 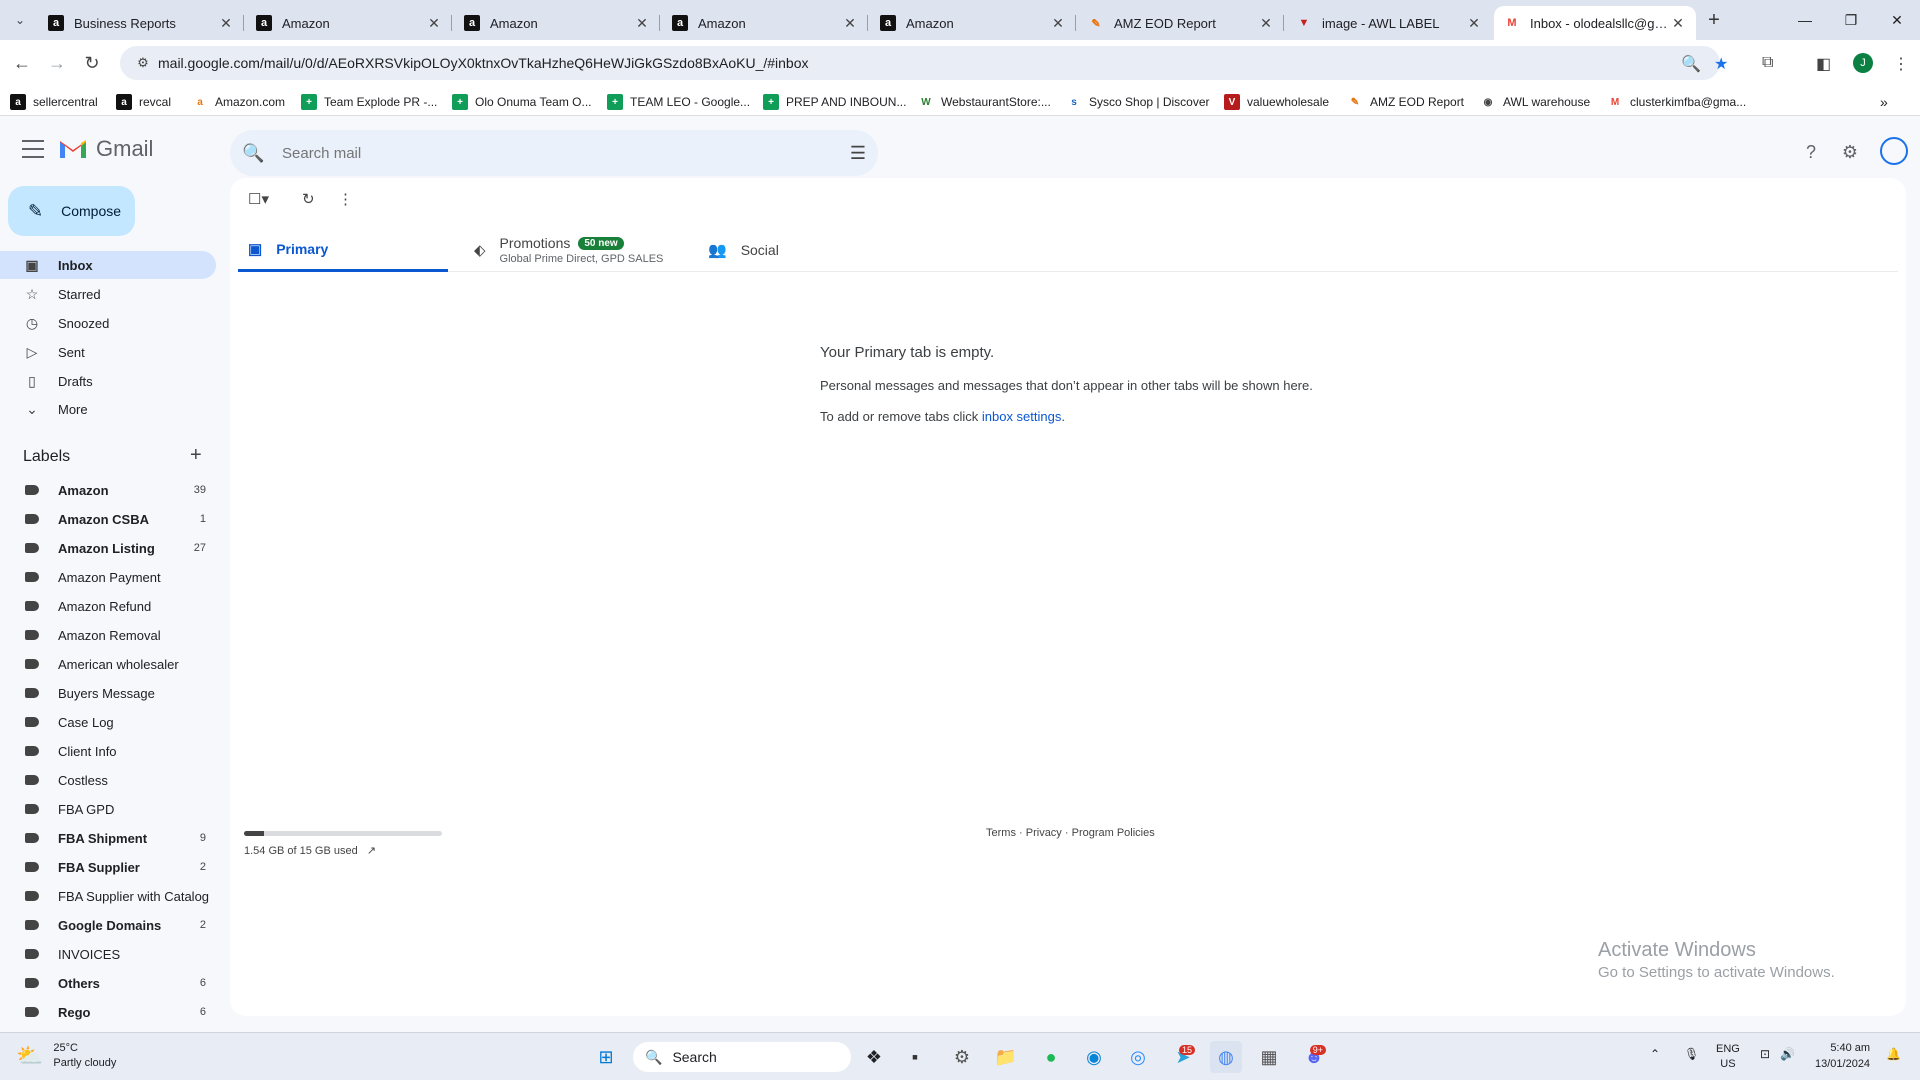 I want to click on nav-item-sent: ▷ Sent, so click(x=108, y=352).